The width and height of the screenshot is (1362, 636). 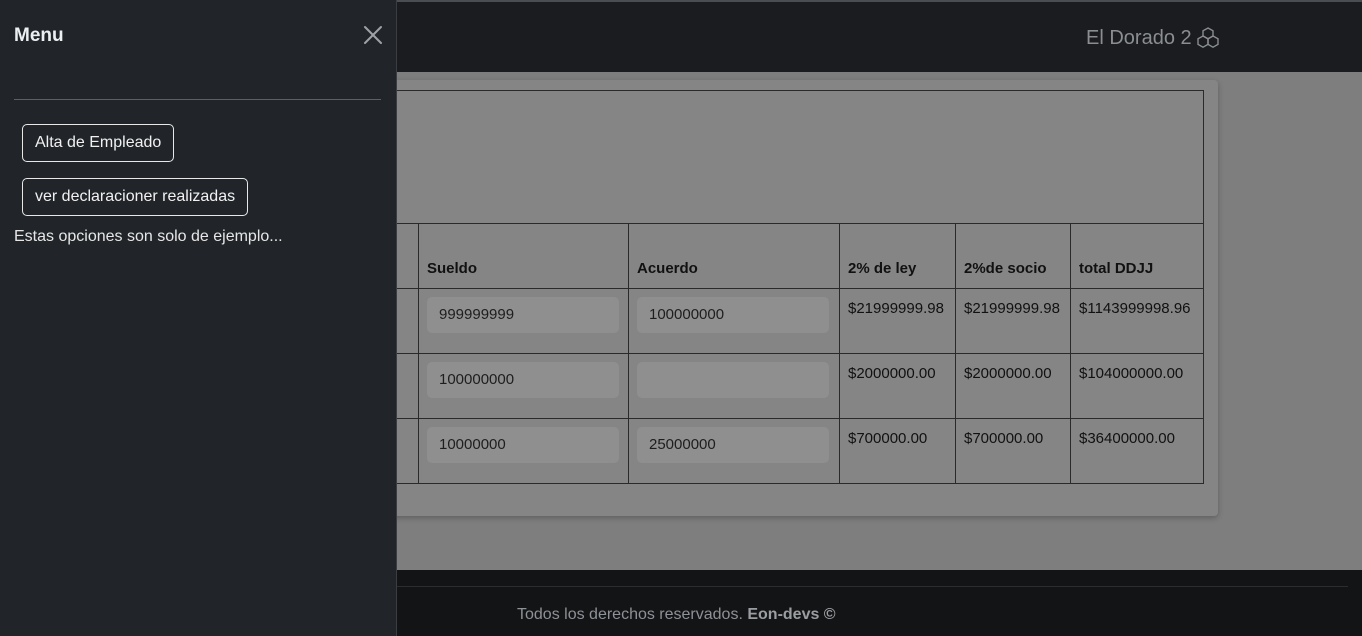 I want to click on alta-empleado-button: Alta de Empleado, so click(x=98, y=143).